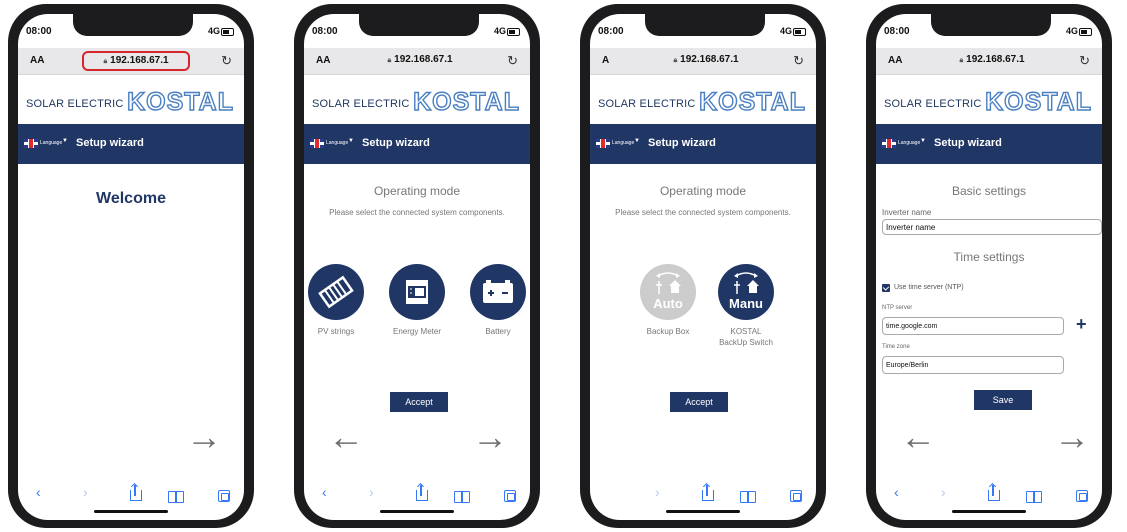  I want to click on battery-status-icon, so click(799, 31).